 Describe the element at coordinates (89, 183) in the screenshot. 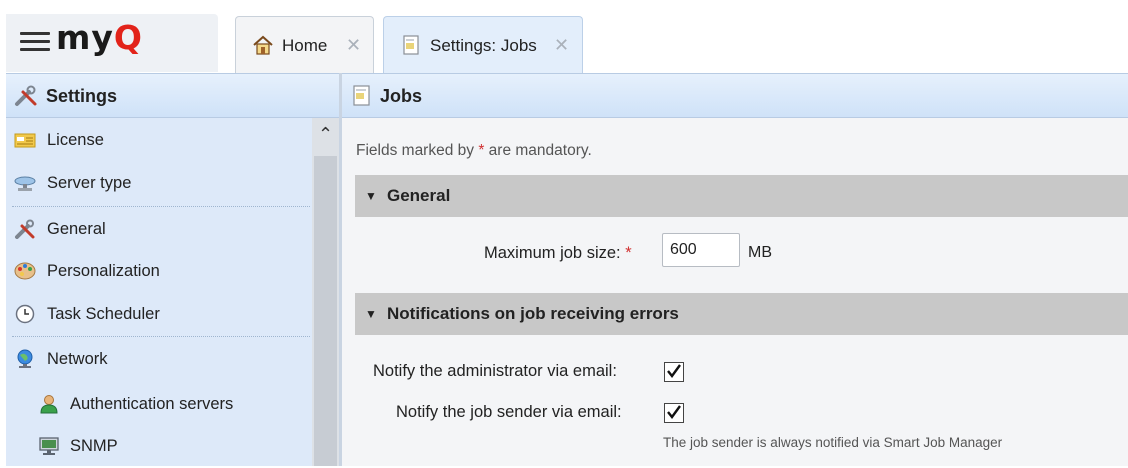

I see `sidebar-item-label: Server type` at that location.